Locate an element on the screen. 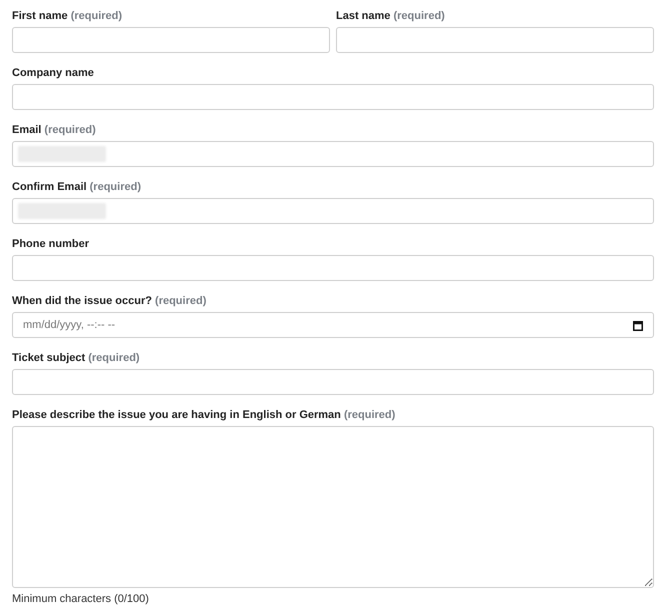 The image size is (670, 610). date-placeholder: mm/dd/yyyy, --:-- -- is located at coordinates (69, 325).